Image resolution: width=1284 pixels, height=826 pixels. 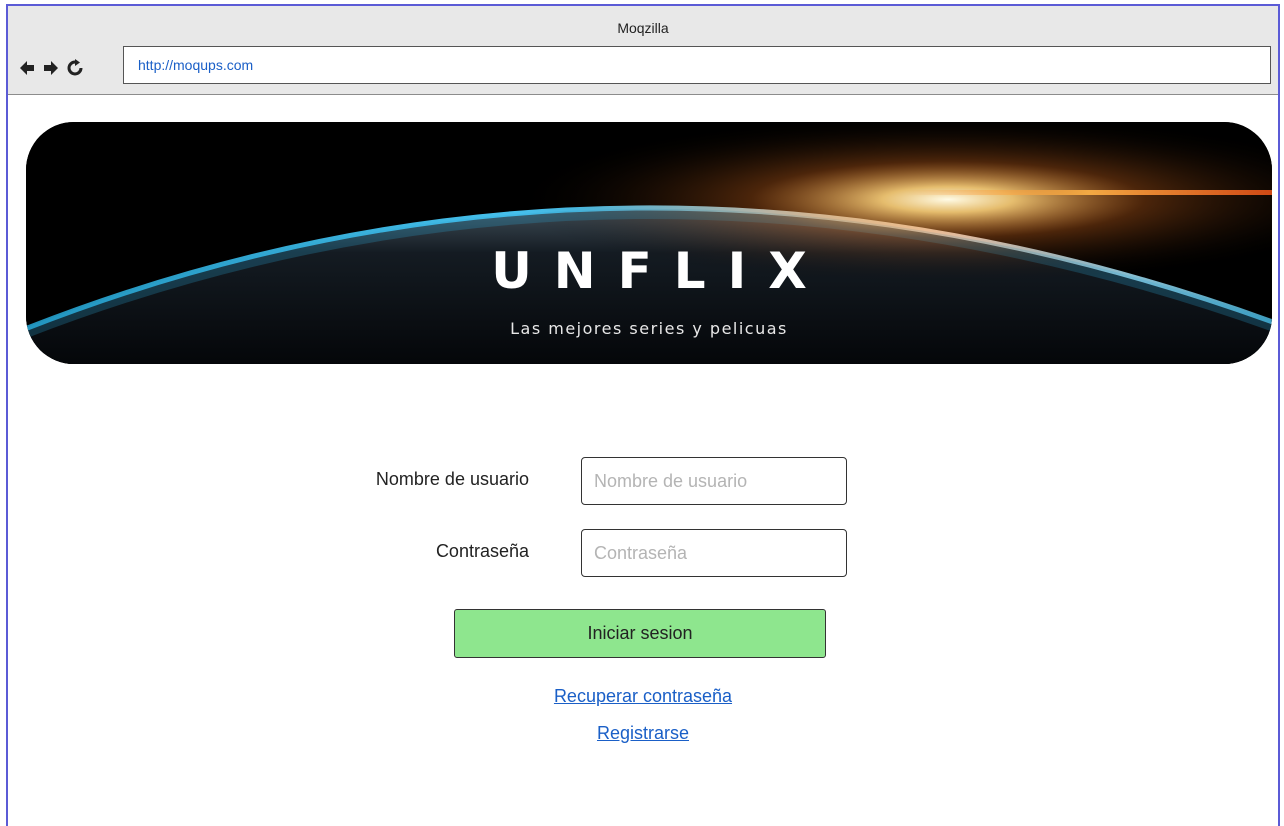 What do you see at coordinates (643, 733) in the screenshot?
I see `register-link: Registrarse` at bounding box center [643, 733].